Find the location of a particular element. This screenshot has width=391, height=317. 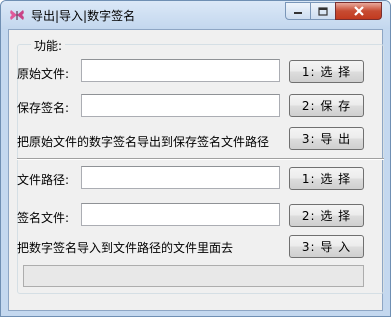

status-bar is located at coordinates (193, 276).